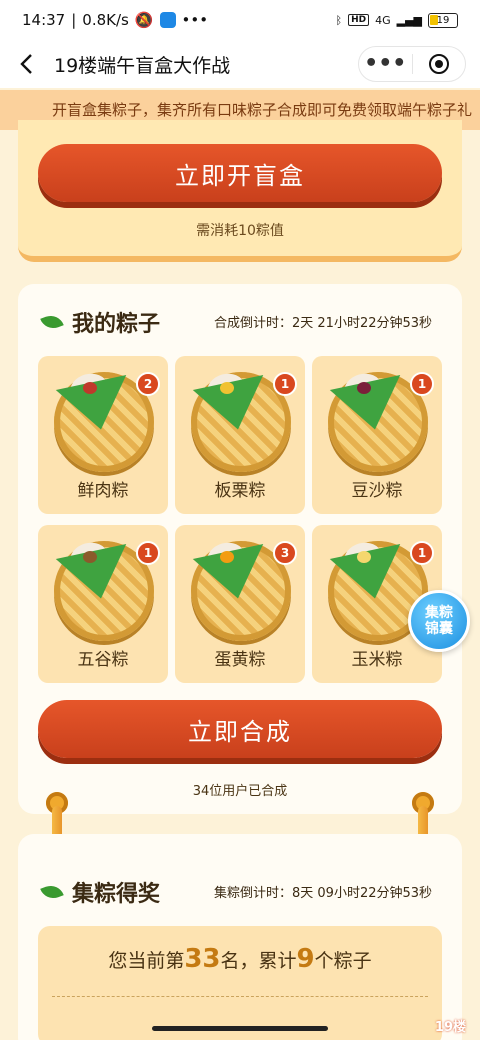  I want to click on target-icon, so click(438, 64).